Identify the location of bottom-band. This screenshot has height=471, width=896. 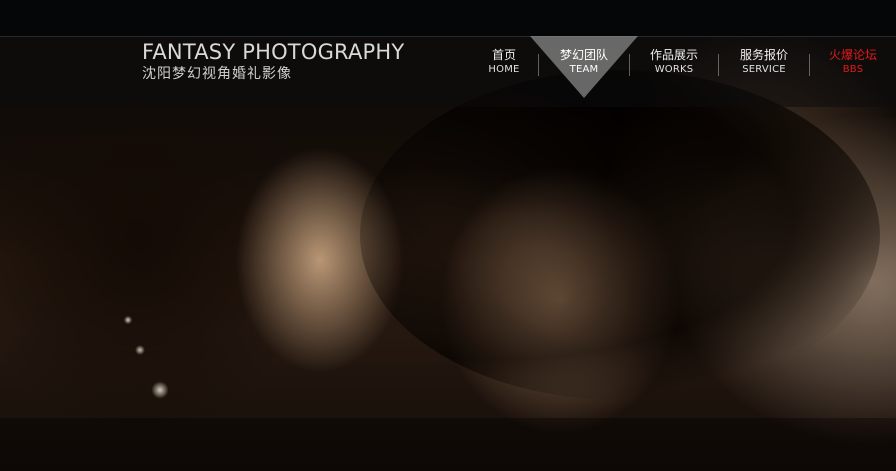
(448, 444).